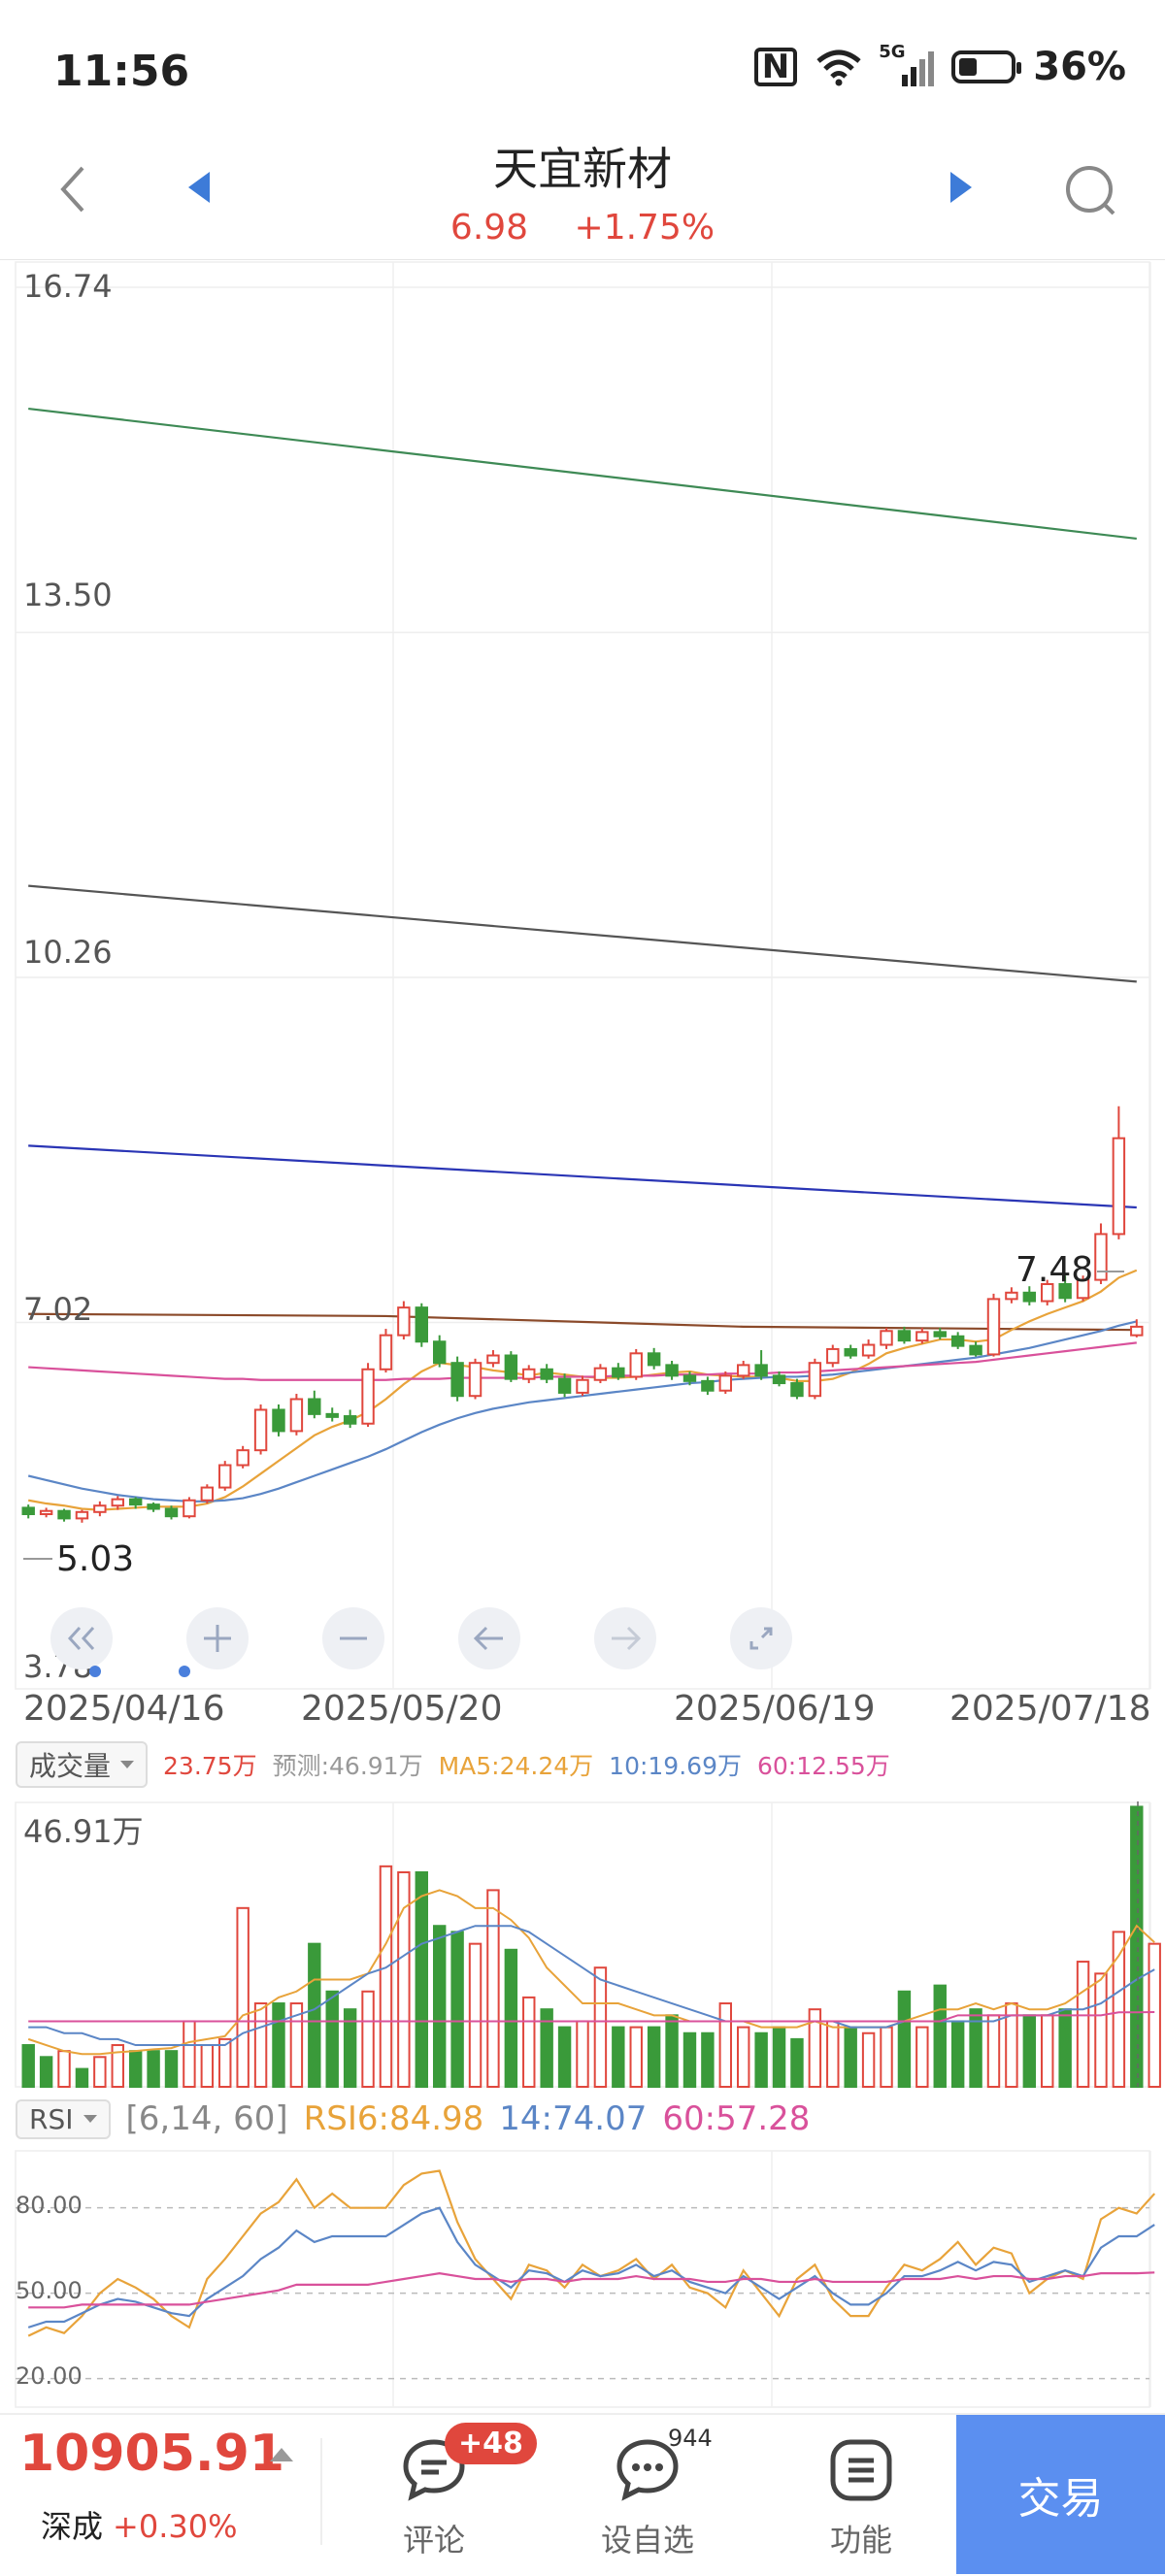  I want to click on volume-ma-blue, so click(591, 1986).